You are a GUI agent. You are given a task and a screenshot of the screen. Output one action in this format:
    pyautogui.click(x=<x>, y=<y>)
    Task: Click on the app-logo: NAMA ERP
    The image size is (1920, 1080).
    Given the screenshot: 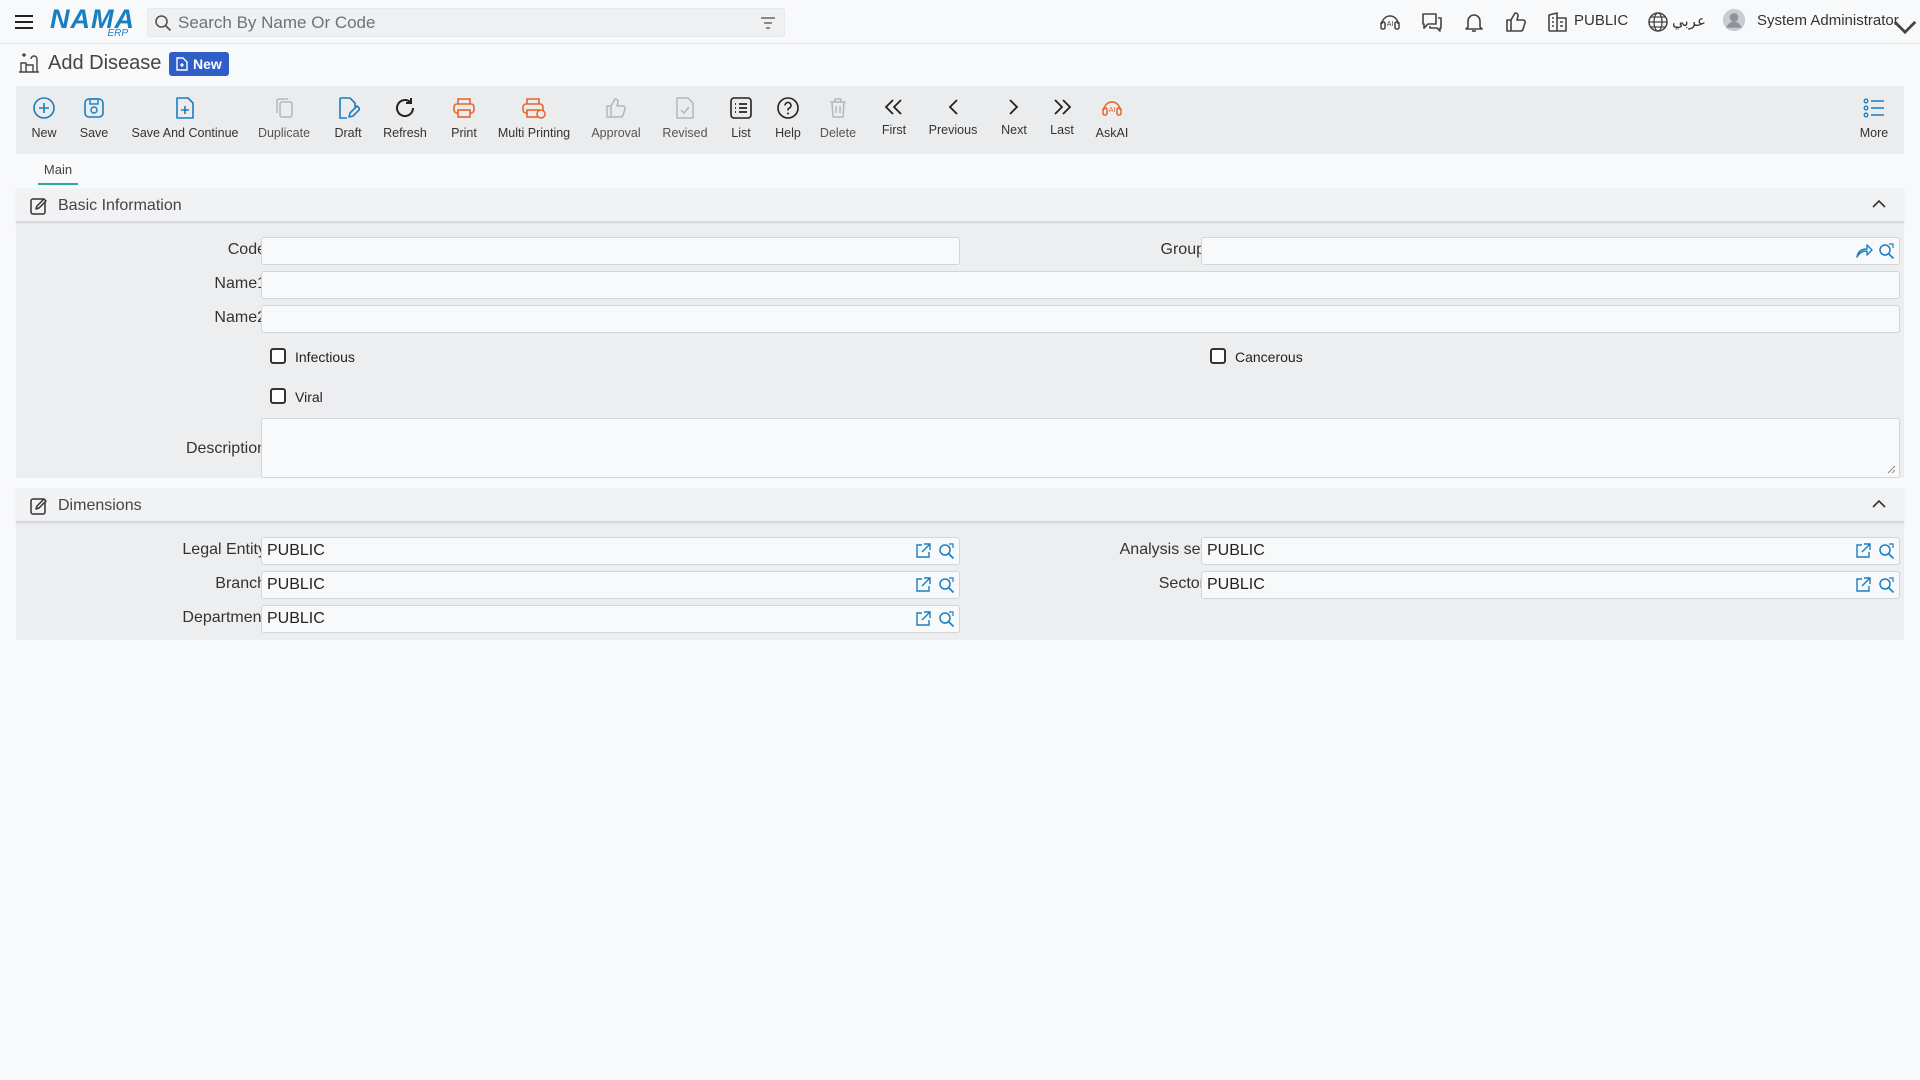 What is the action you would take?
    pyautogui.click(x=92, y=22)
    